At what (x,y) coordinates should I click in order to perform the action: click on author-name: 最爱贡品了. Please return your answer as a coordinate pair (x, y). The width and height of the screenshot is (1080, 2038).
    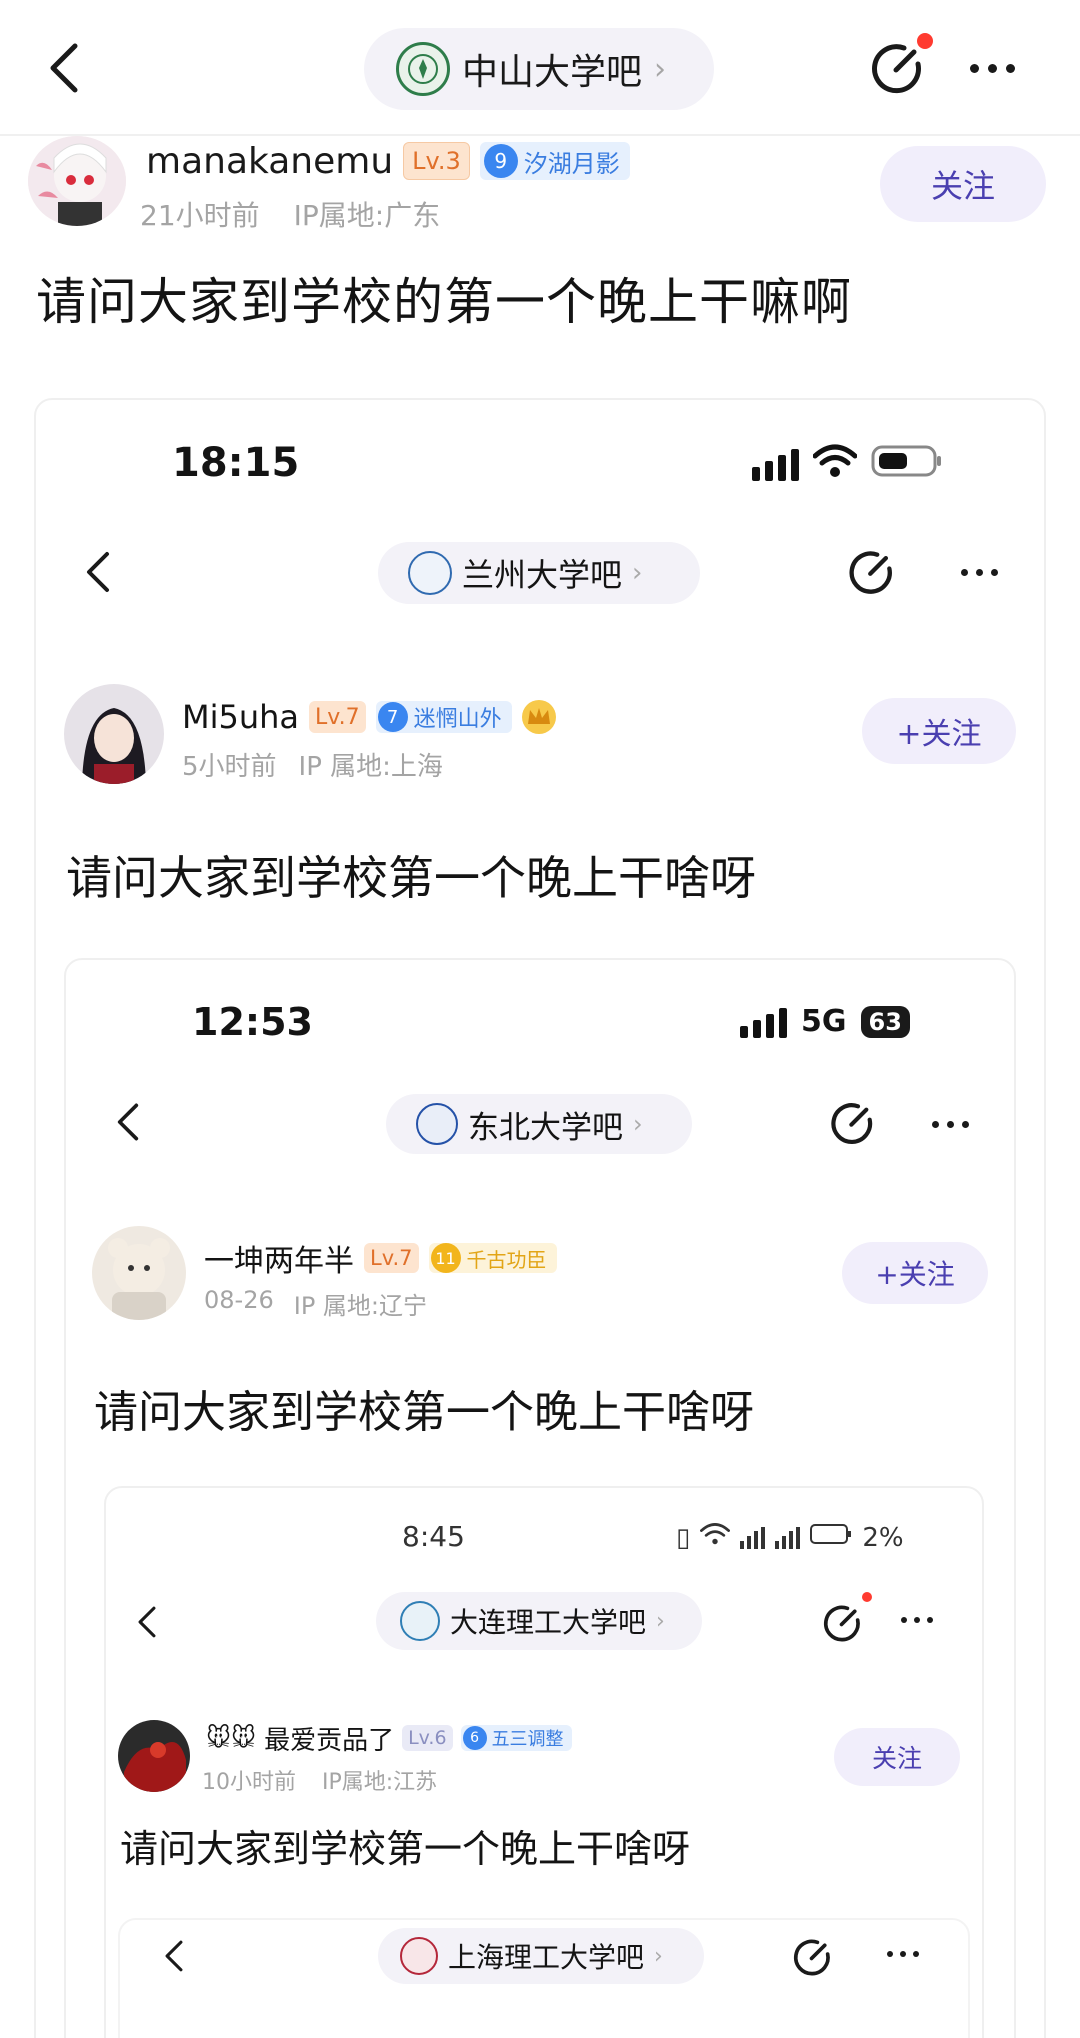
    Looking at the image, I should click on (329, 1738).